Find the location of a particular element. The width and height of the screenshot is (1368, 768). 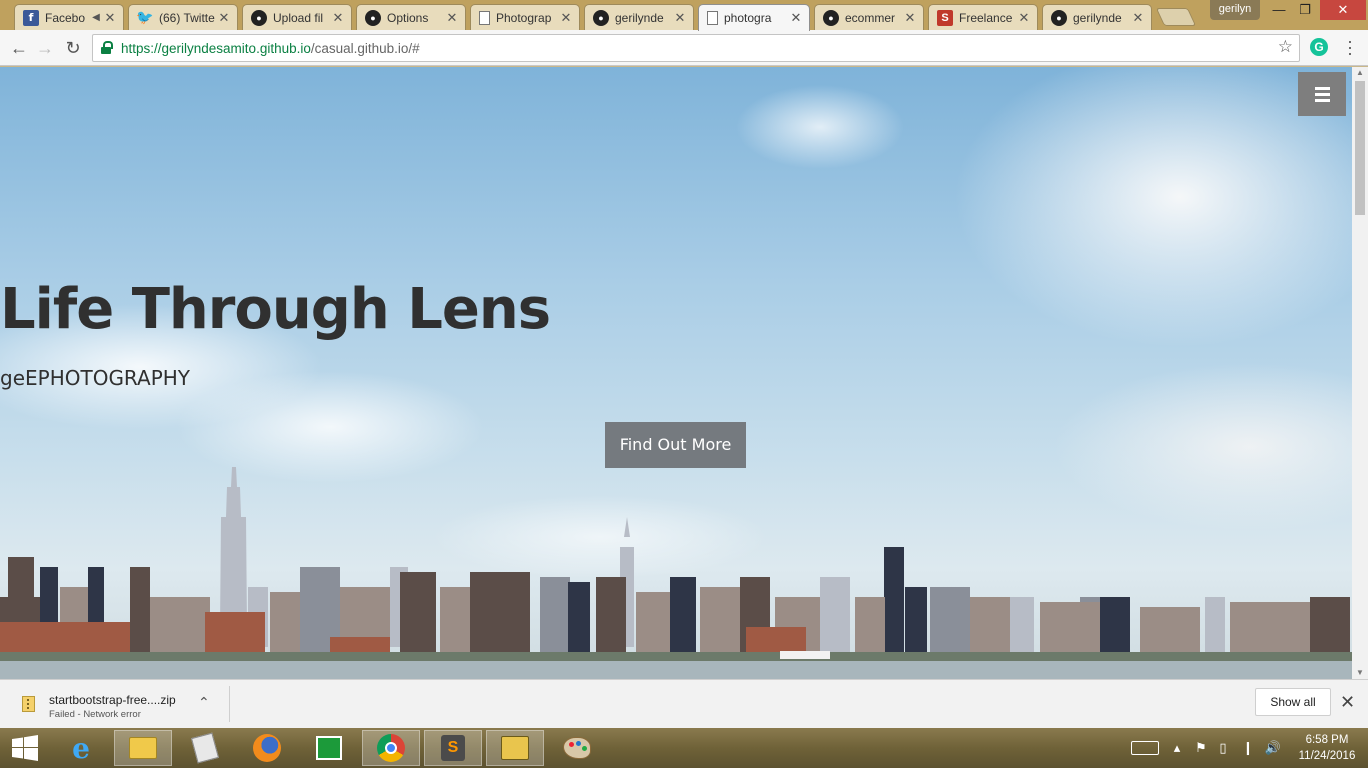

back-button: ← is located at coordinates (19, 48).